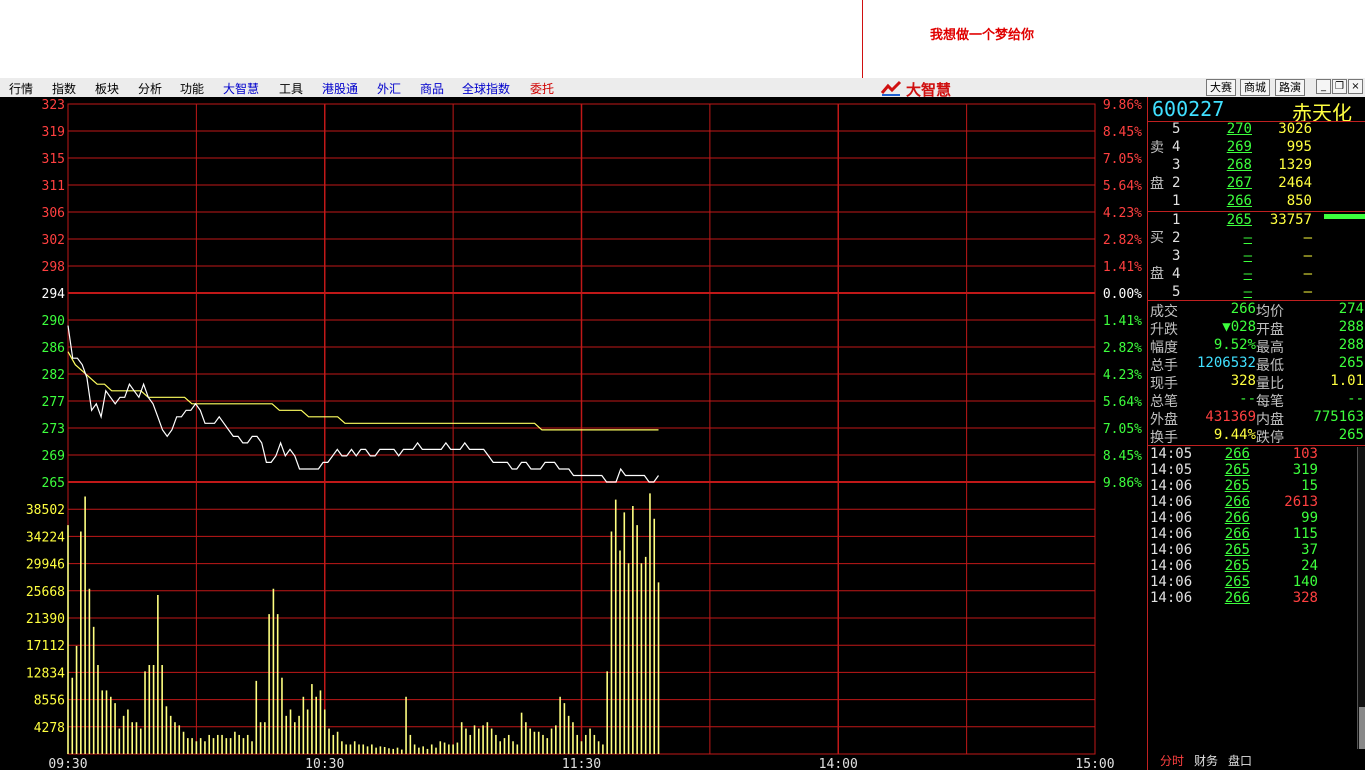  What do you see at coordinates (1164, 312) in the screenshot?
I see `quote-label: 成交` at bounding box center [1164, 312].